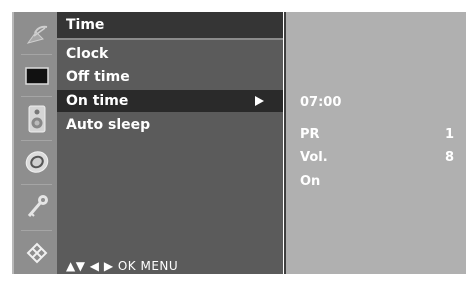 This screenshot has height=284, width=474. What do you see at coordinates (310, 134) in the screenshot?
I see `pr-label: PR` at bounding box center [310, 134].